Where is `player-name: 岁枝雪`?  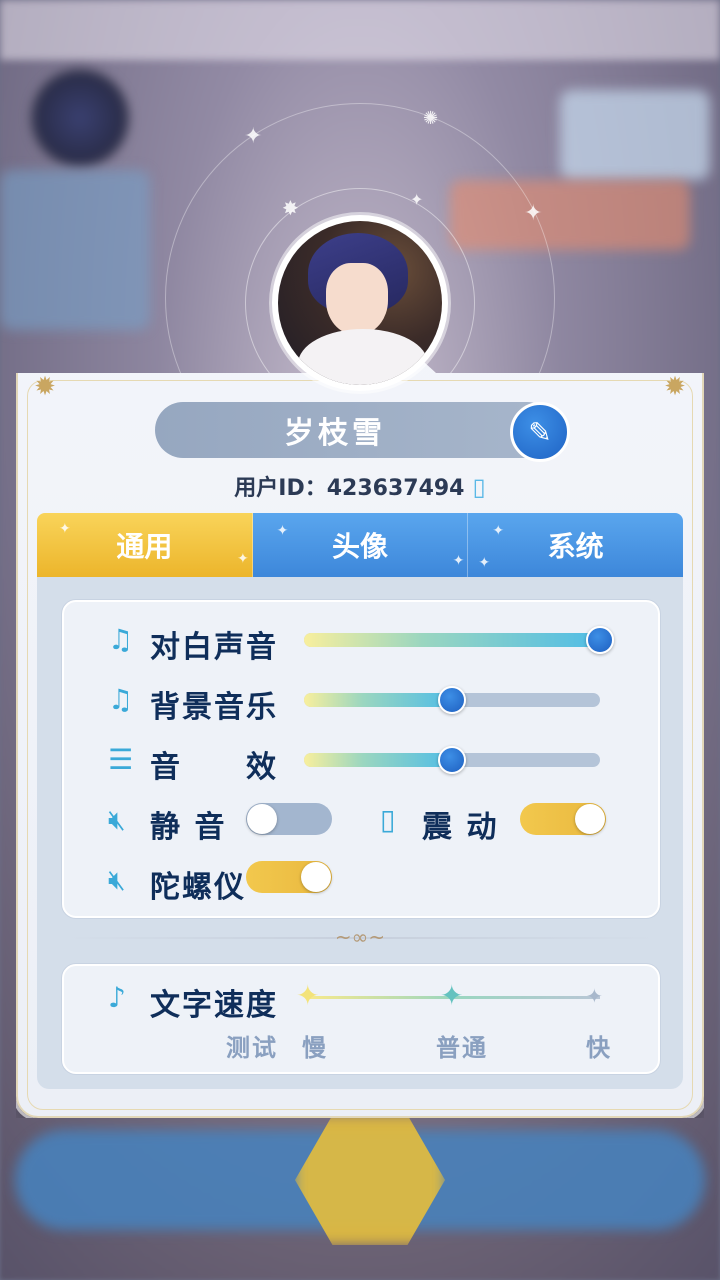 player-name: 岁枝雪 is located at coordinates (335, 433).